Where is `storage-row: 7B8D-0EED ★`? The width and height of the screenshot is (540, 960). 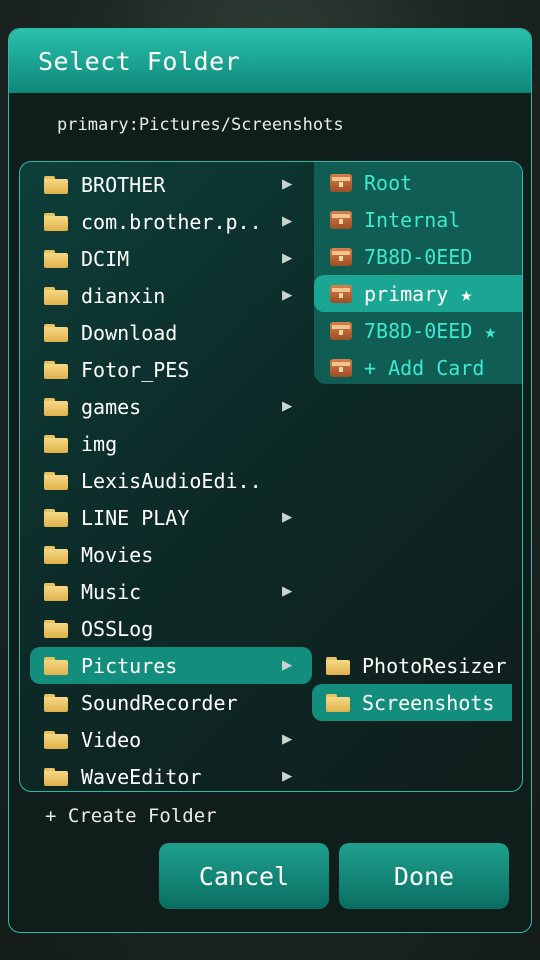
storage-row: 7B8D-0EED ★ is located at coordinates (418, 330).